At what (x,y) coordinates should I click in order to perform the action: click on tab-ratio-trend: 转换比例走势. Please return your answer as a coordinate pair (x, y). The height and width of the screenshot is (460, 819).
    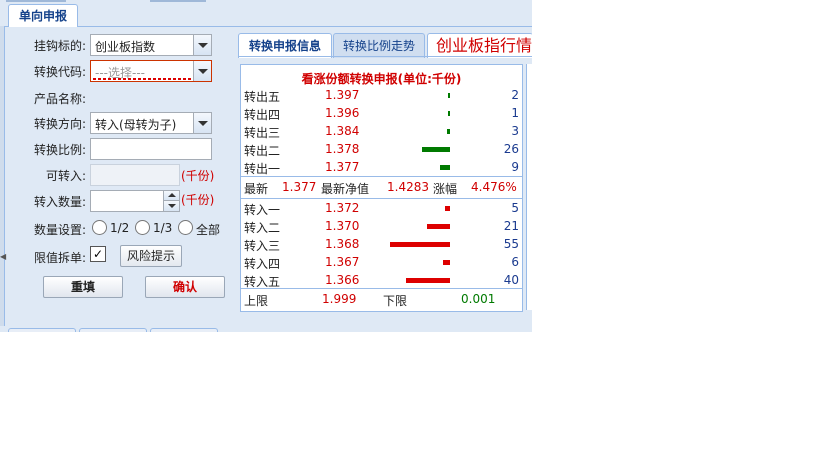
    Looking at the image, I should click on (379, 45).